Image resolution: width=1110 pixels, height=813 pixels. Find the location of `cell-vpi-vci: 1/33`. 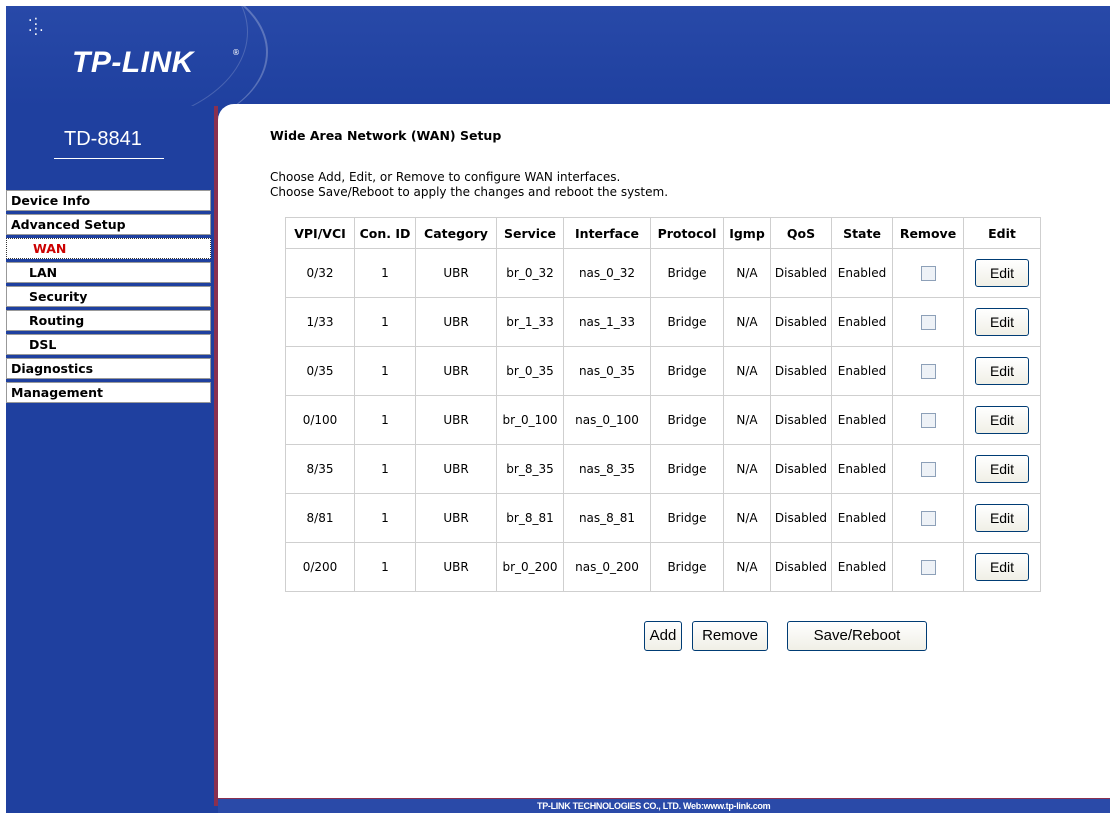

cell-vpi-vci: 1/33 is located at coordinates (320, 322).